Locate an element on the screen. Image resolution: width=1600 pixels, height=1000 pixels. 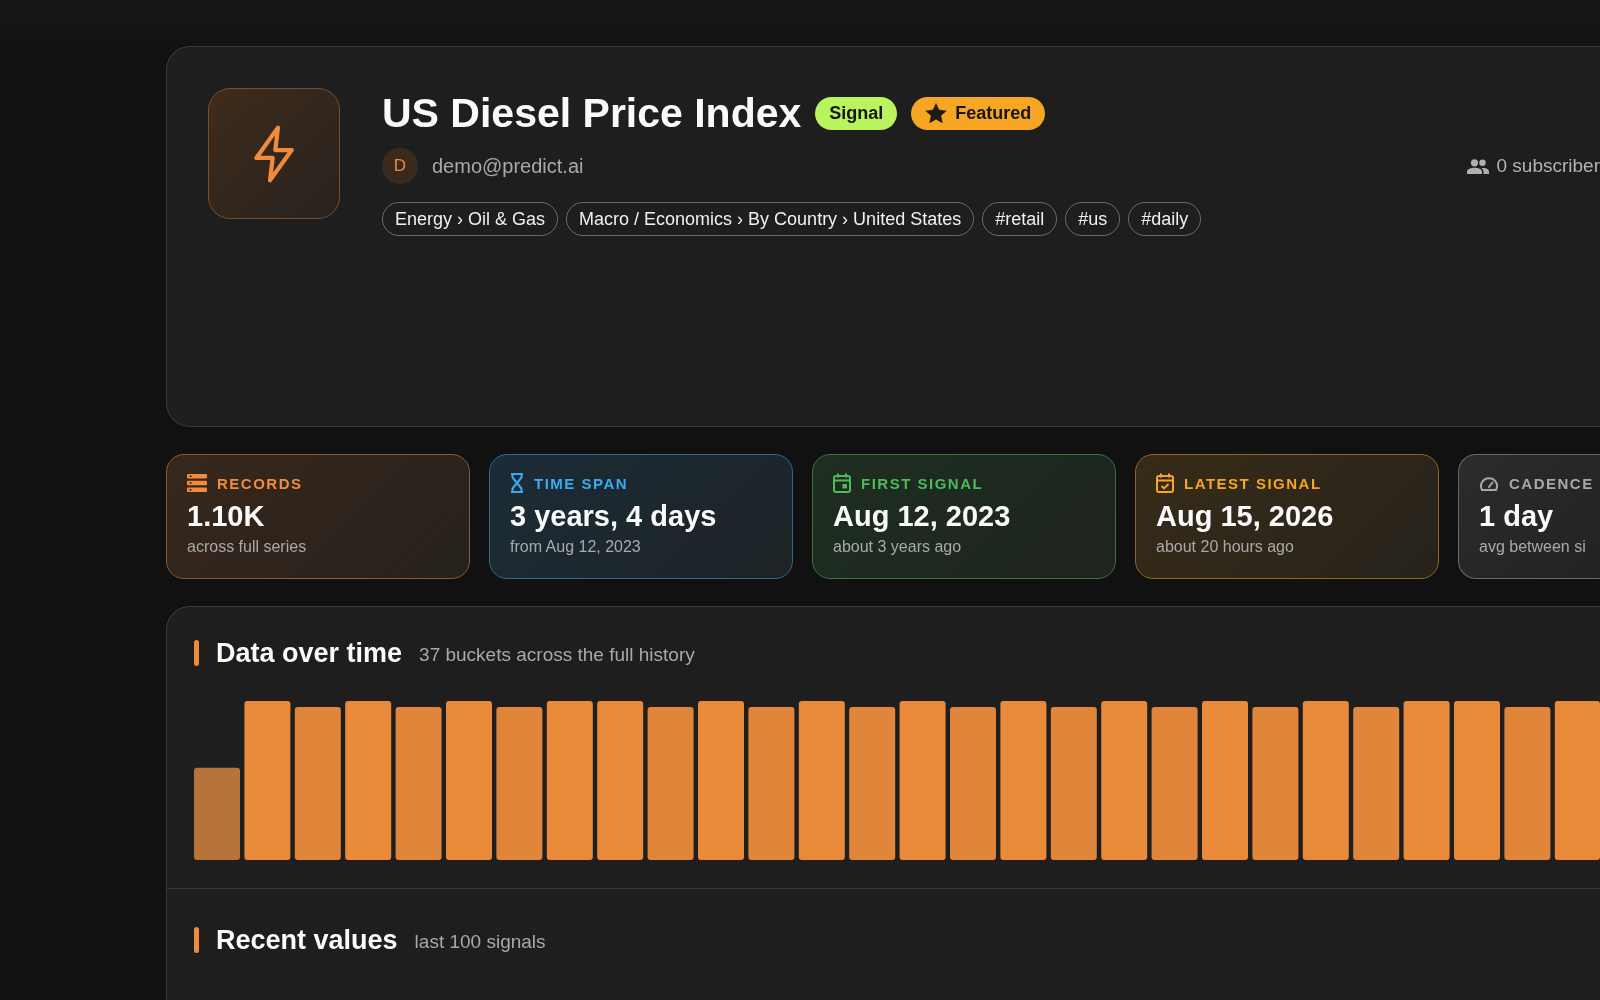
calendar-icon is located at coordinates (842, 483).